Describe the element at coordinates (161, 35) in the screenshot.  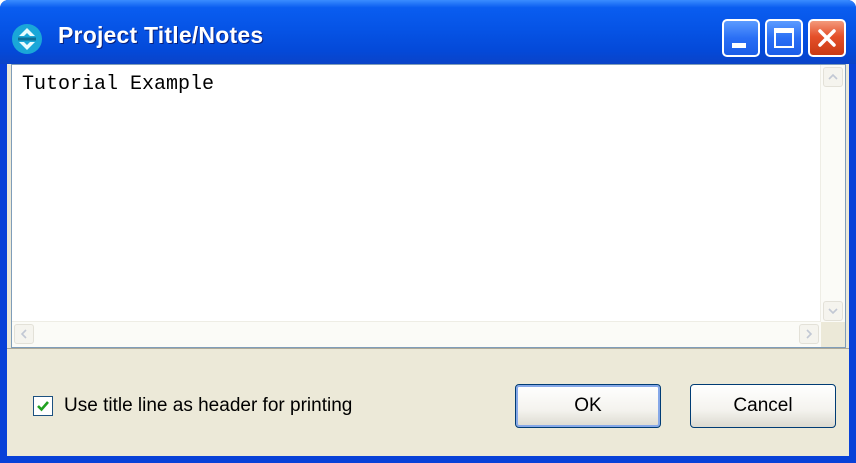
I see `window-title: Project Title/Notes` at that location.